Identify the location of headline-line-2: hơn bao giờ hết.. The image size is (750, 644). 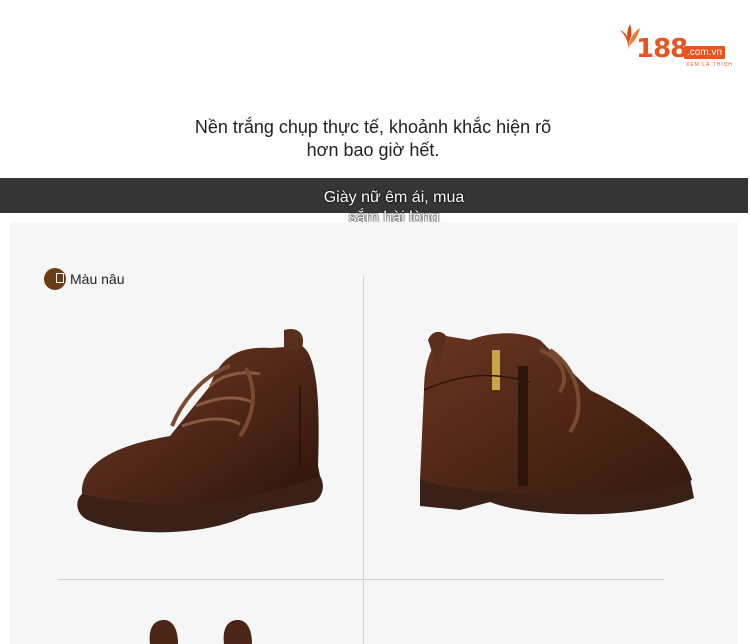
(373, 150).